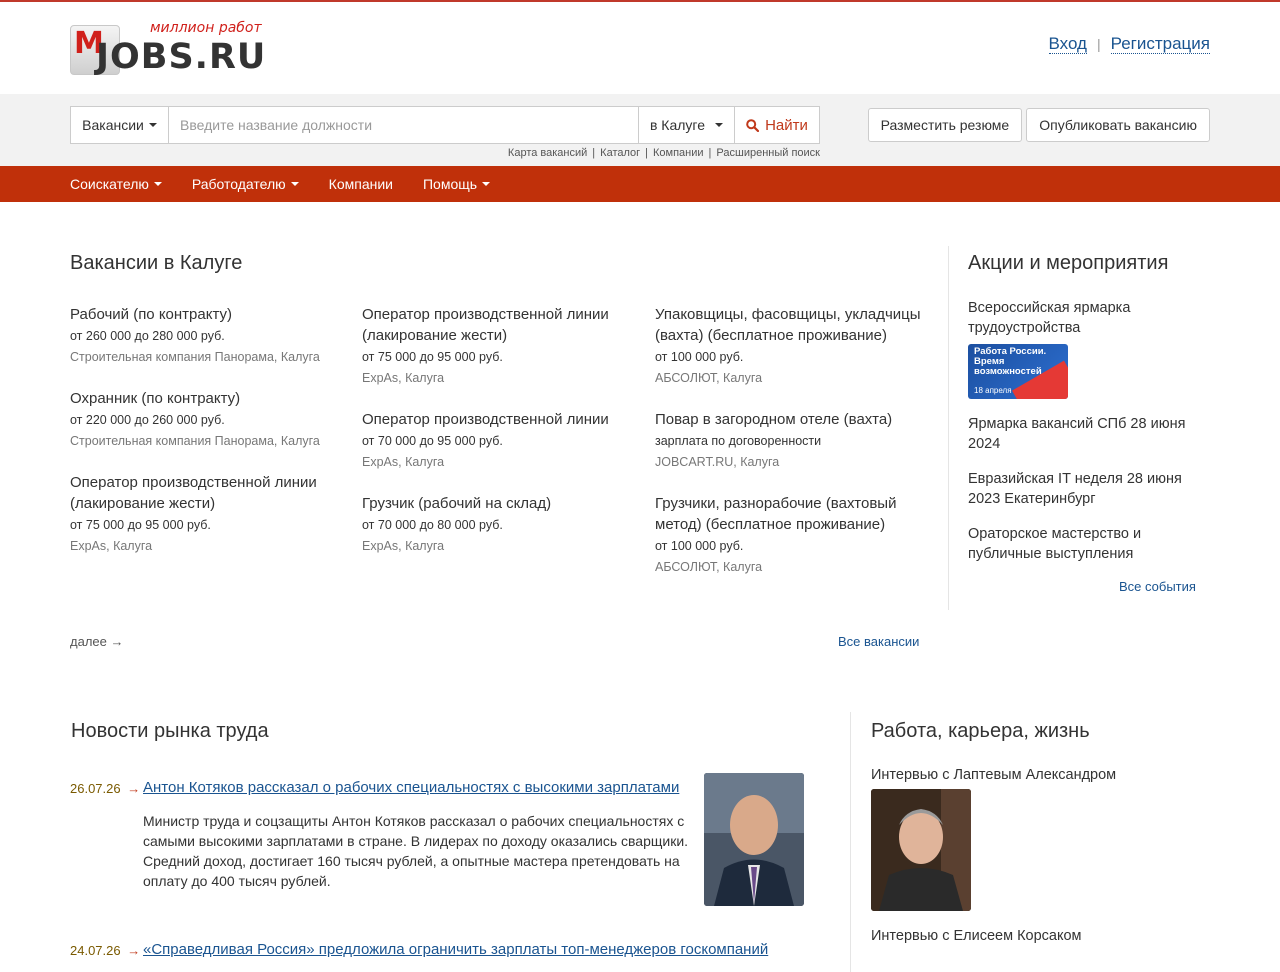 Image resolution: width=1280 pixels, height=972 pixels. Describe the element at coordinates (206, 28) in the screenshot. I see `logo-tagline: миллион работ` at that location.